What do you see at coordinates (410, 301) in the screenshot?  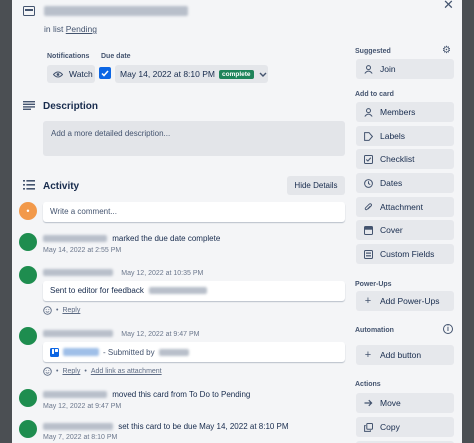 I see `add-power-ups-label: Add Power-Ups` at bounding box center [410, 301].